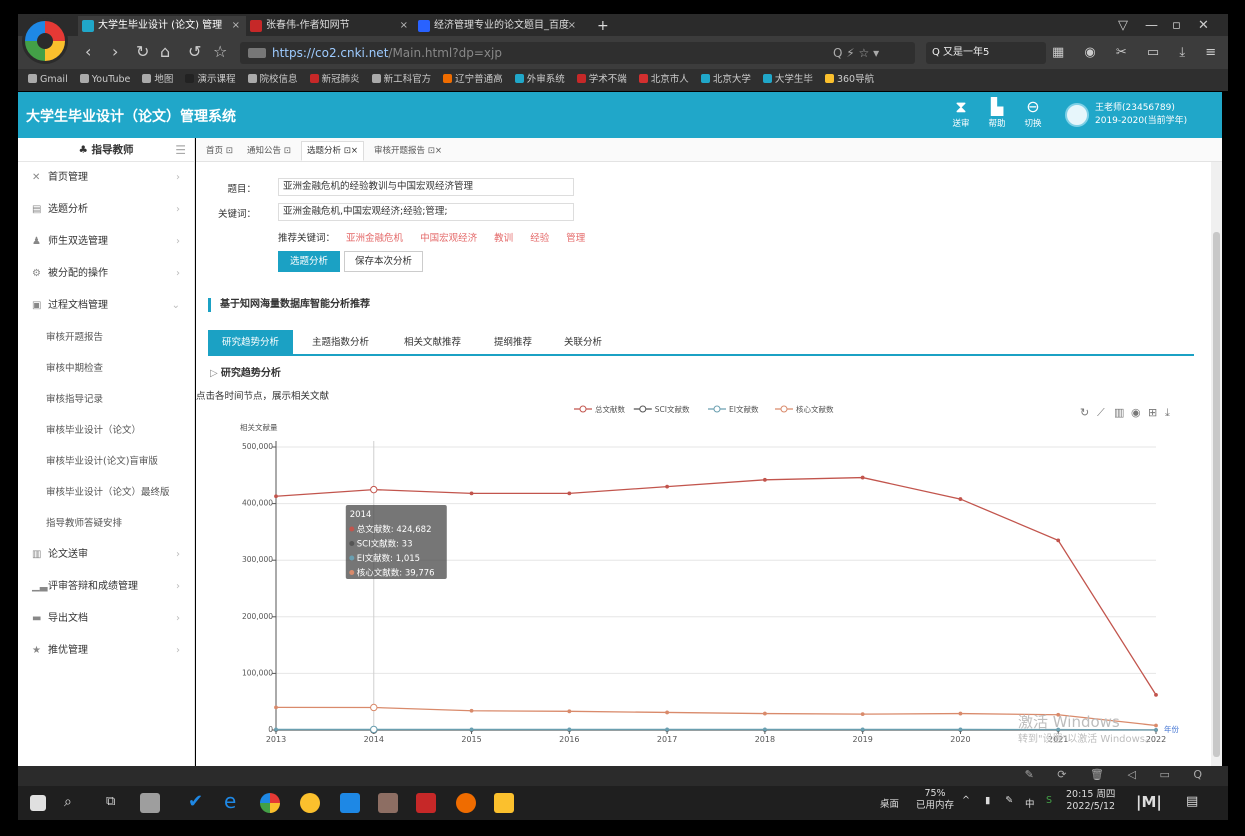 The width and height of the screenshot is (1245, 836). Describe the element at coordinates (48, 80) in the screenshot. I see `bookmark: Gmail` at that location.